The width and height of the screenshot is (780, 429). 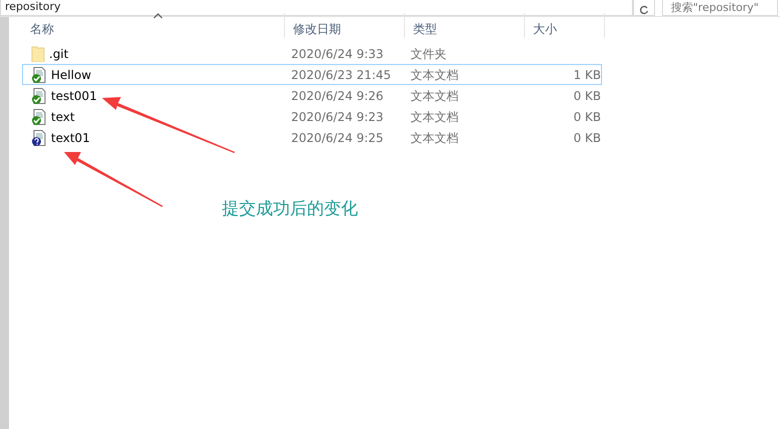 I want to click on column-header: 名称, so click(x=153, y=25).